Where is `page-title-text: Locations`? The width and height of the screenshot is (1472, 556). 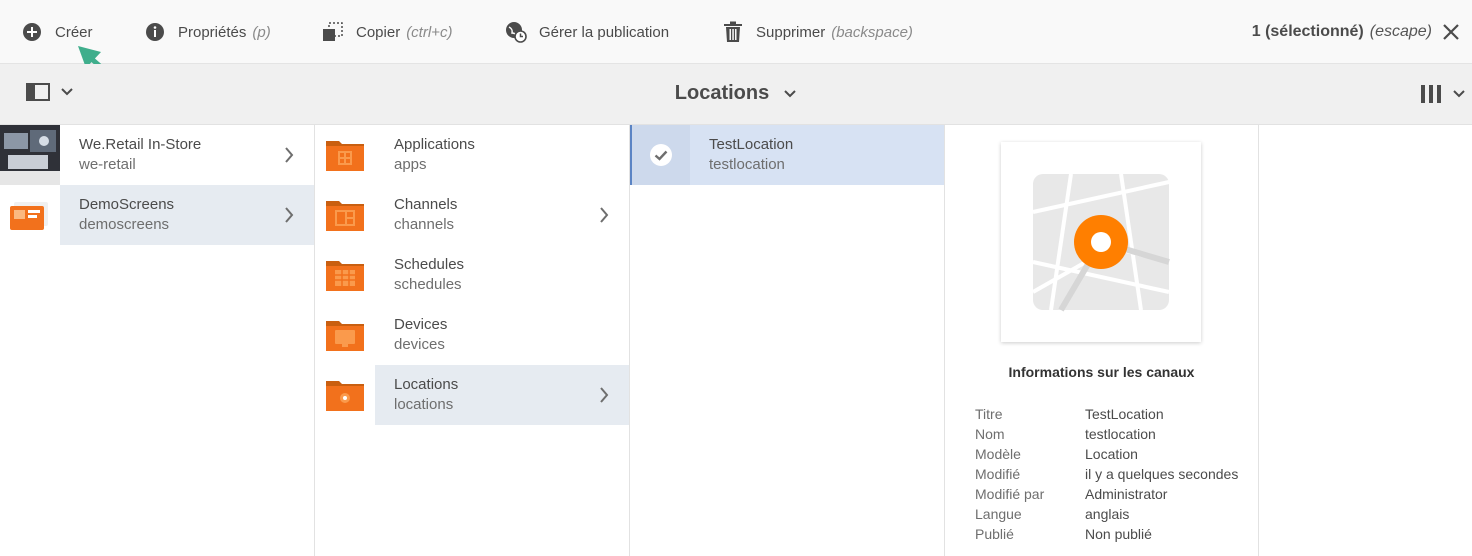
page-title-text: Locations is located at coordinates (722, 93).